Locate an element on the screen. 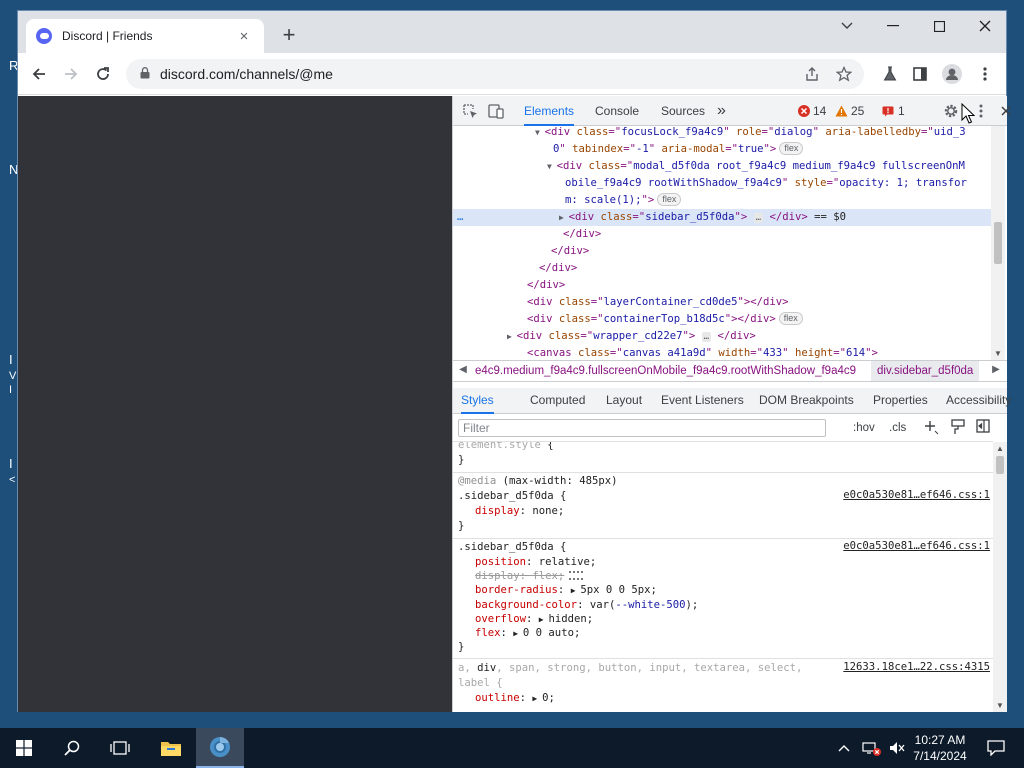  windows-start-icon is located at coordinates (24, 748).